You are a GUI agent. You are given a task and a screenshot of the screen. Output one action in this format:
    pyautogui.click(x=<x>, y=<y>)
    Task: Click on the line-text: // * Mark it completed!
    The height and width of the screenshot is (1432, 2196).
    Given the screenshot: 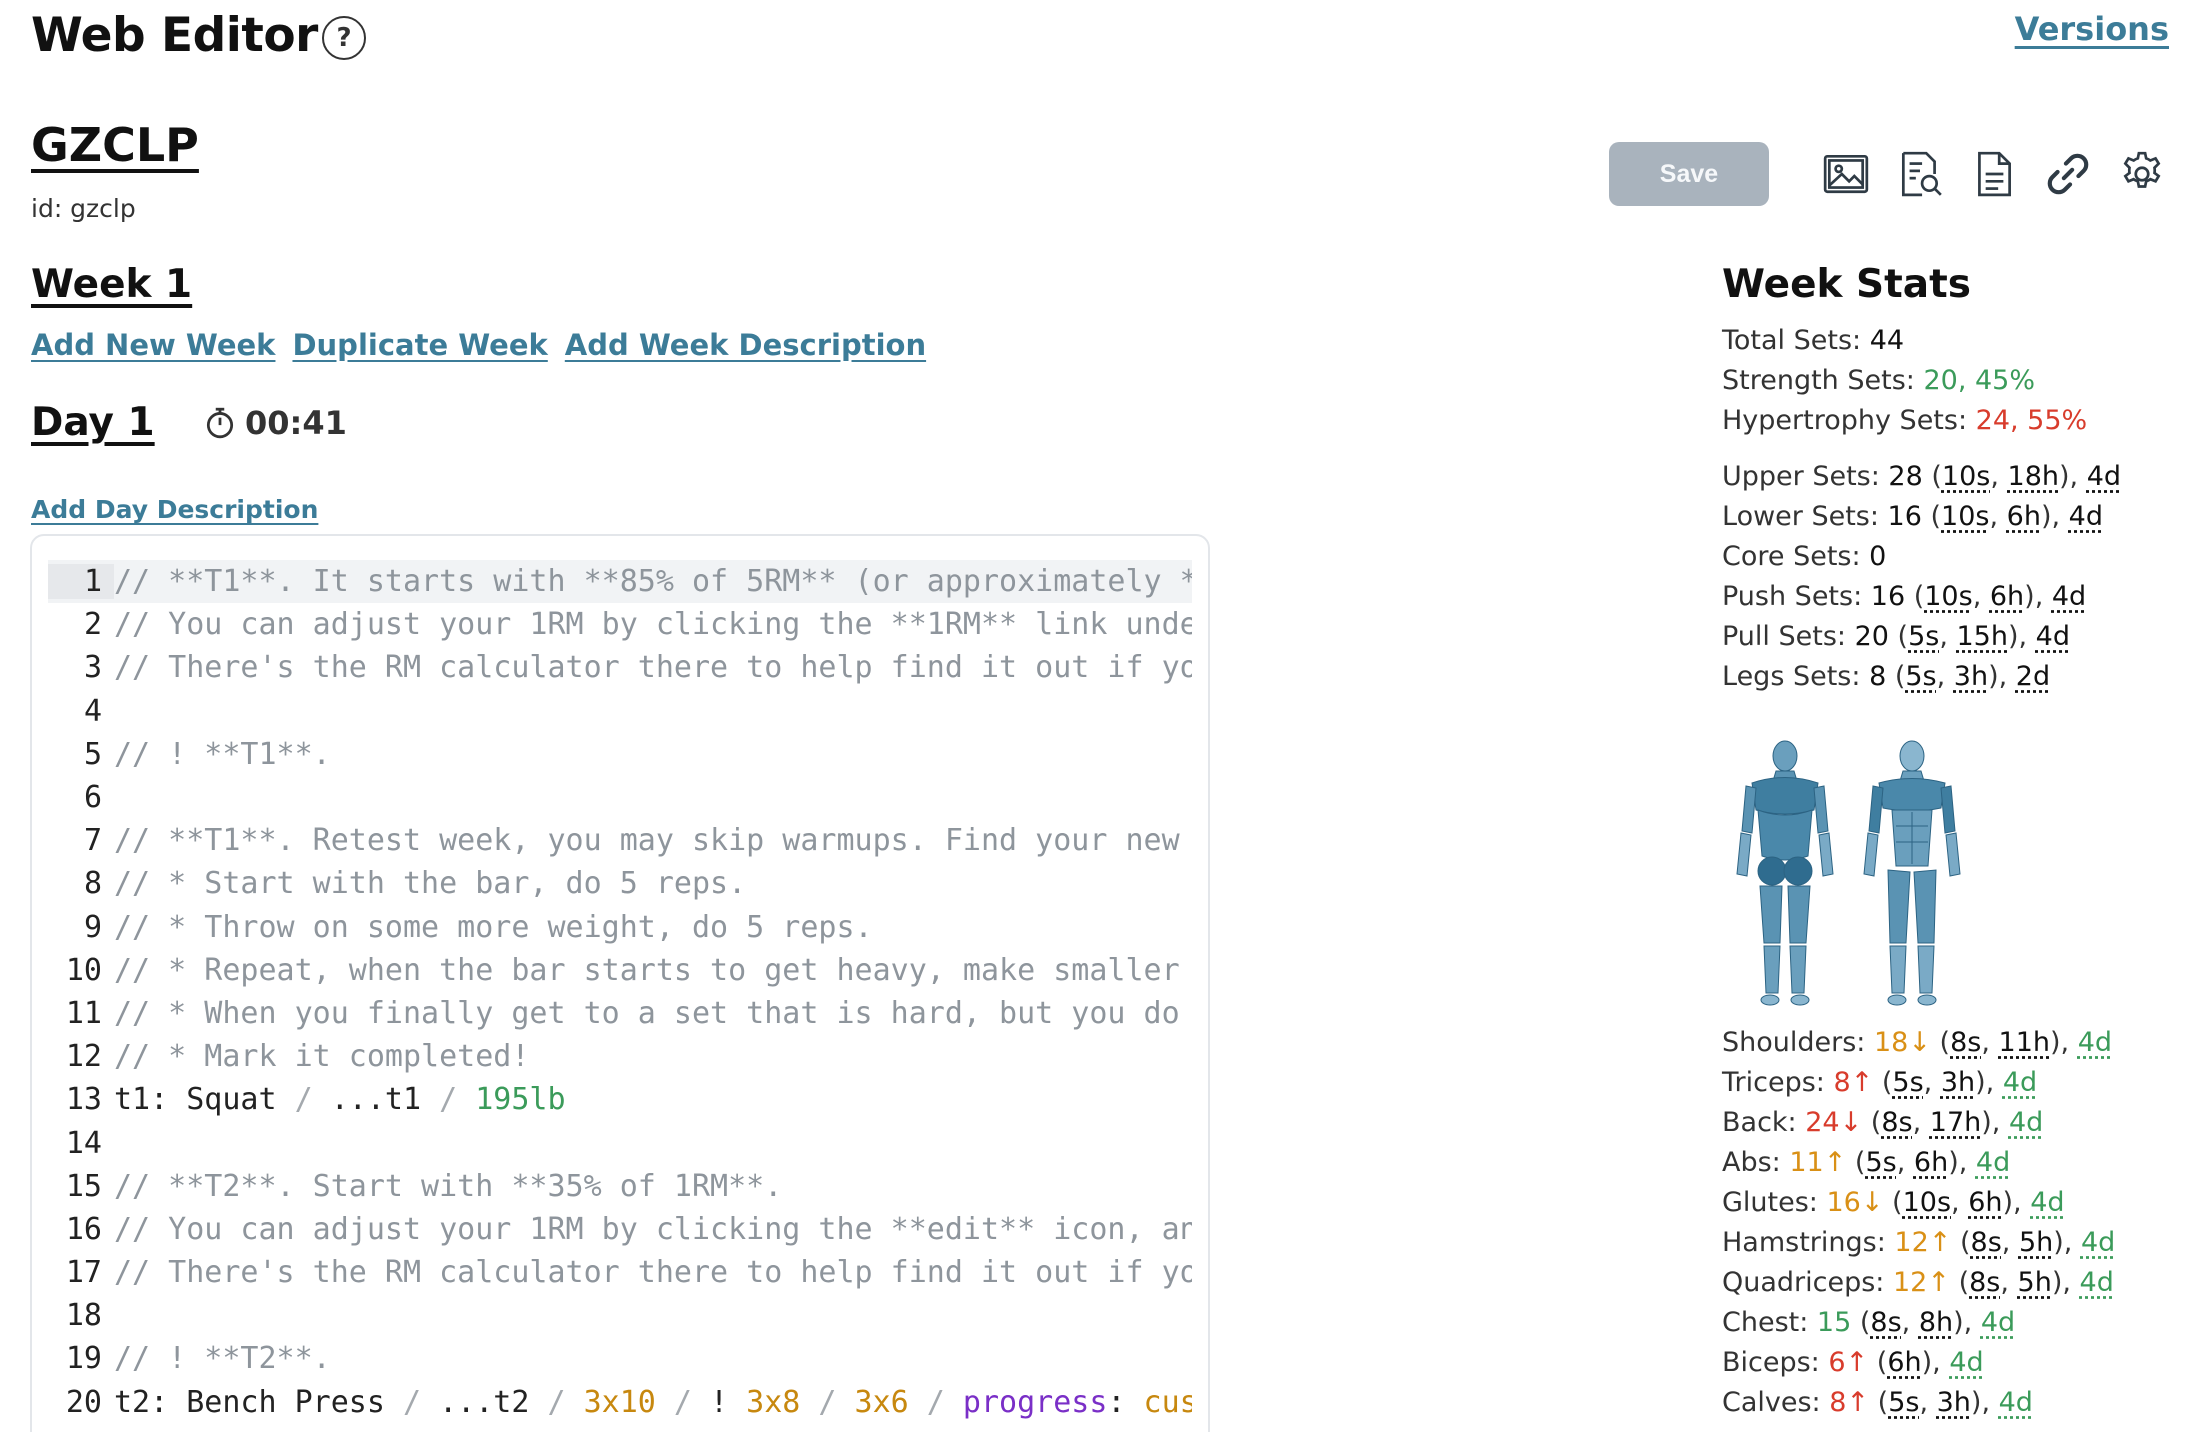 What is the action you would take?
    pyautogui.click(x=653, y=1056)
    